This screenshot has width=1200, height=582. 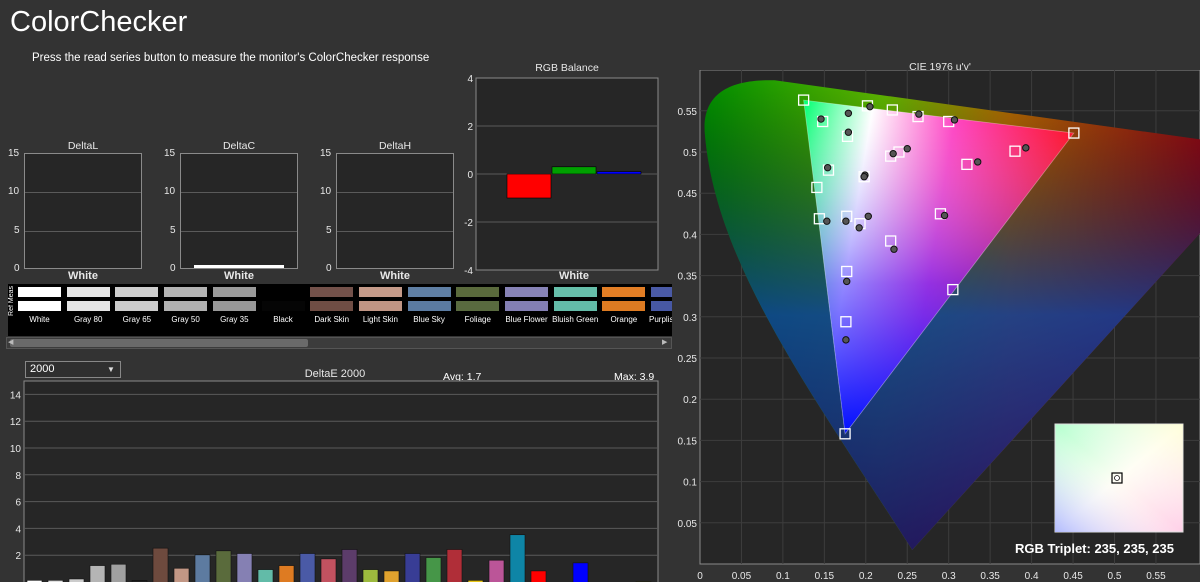 I want to click on deltae-tick-label: 8, so click(x=18, y=476).